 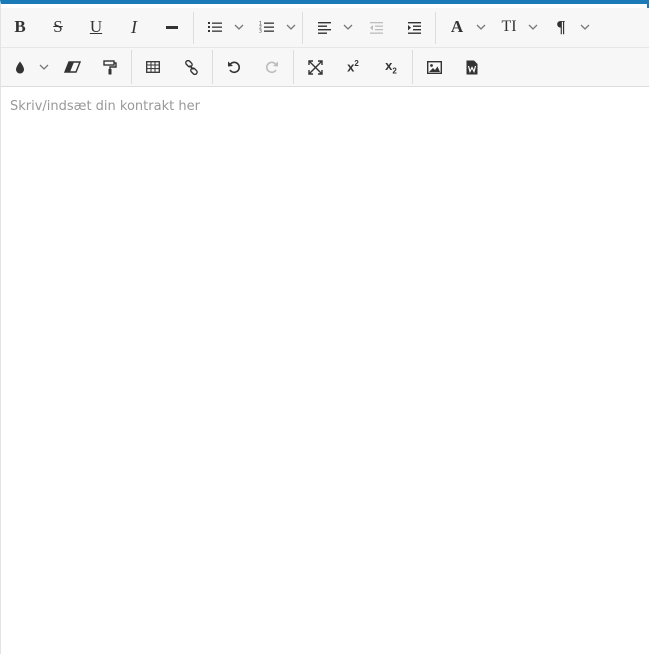 I want to click on italic-label: I, so click(x=134, y=26).